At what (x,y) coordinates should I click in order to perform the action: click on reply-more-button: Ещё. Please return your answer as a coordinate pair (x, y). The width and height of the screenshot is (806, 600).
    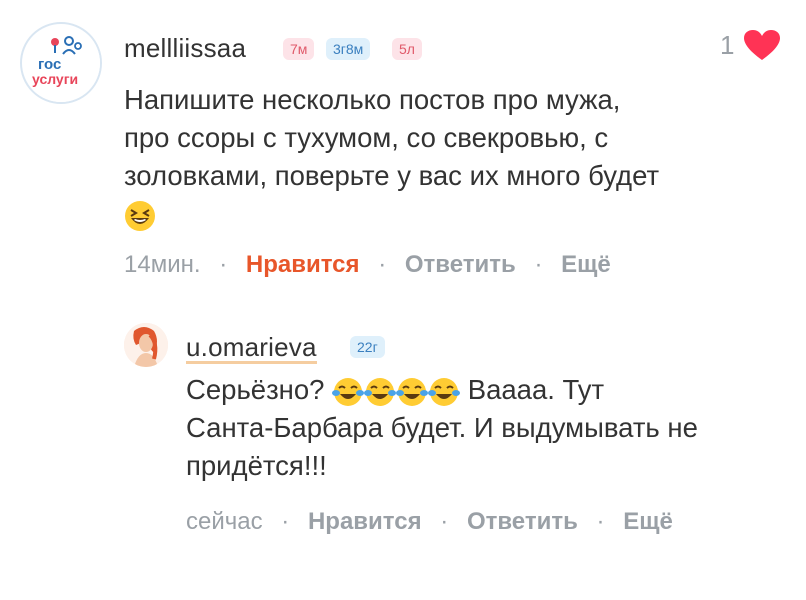
    Looking at the image, I should click on (648, 522).